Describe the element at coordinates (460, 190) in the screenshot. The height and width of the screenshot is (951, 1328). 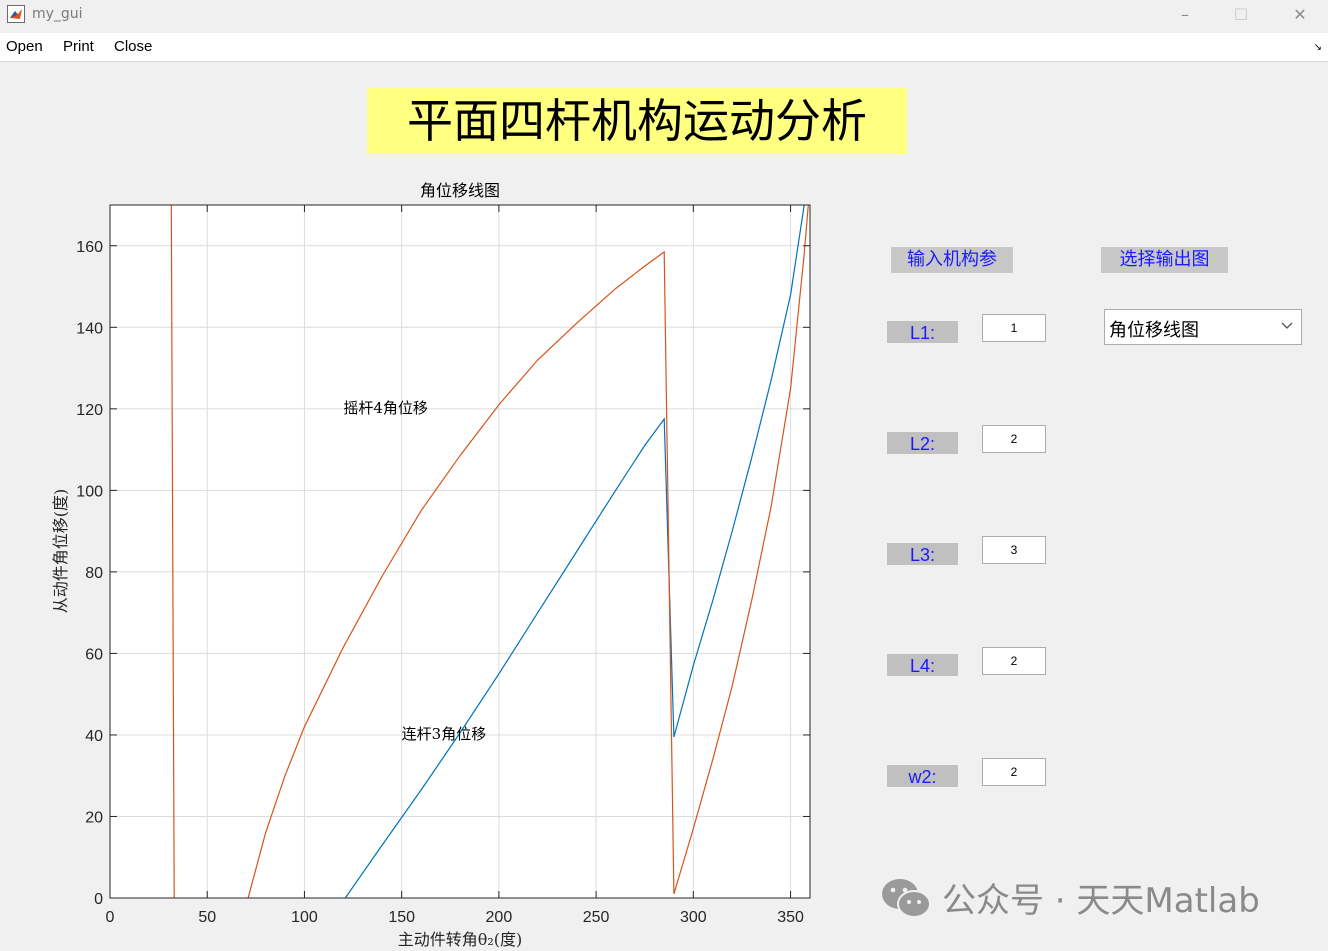
I see `chart-title: 角位移线图` at that location.